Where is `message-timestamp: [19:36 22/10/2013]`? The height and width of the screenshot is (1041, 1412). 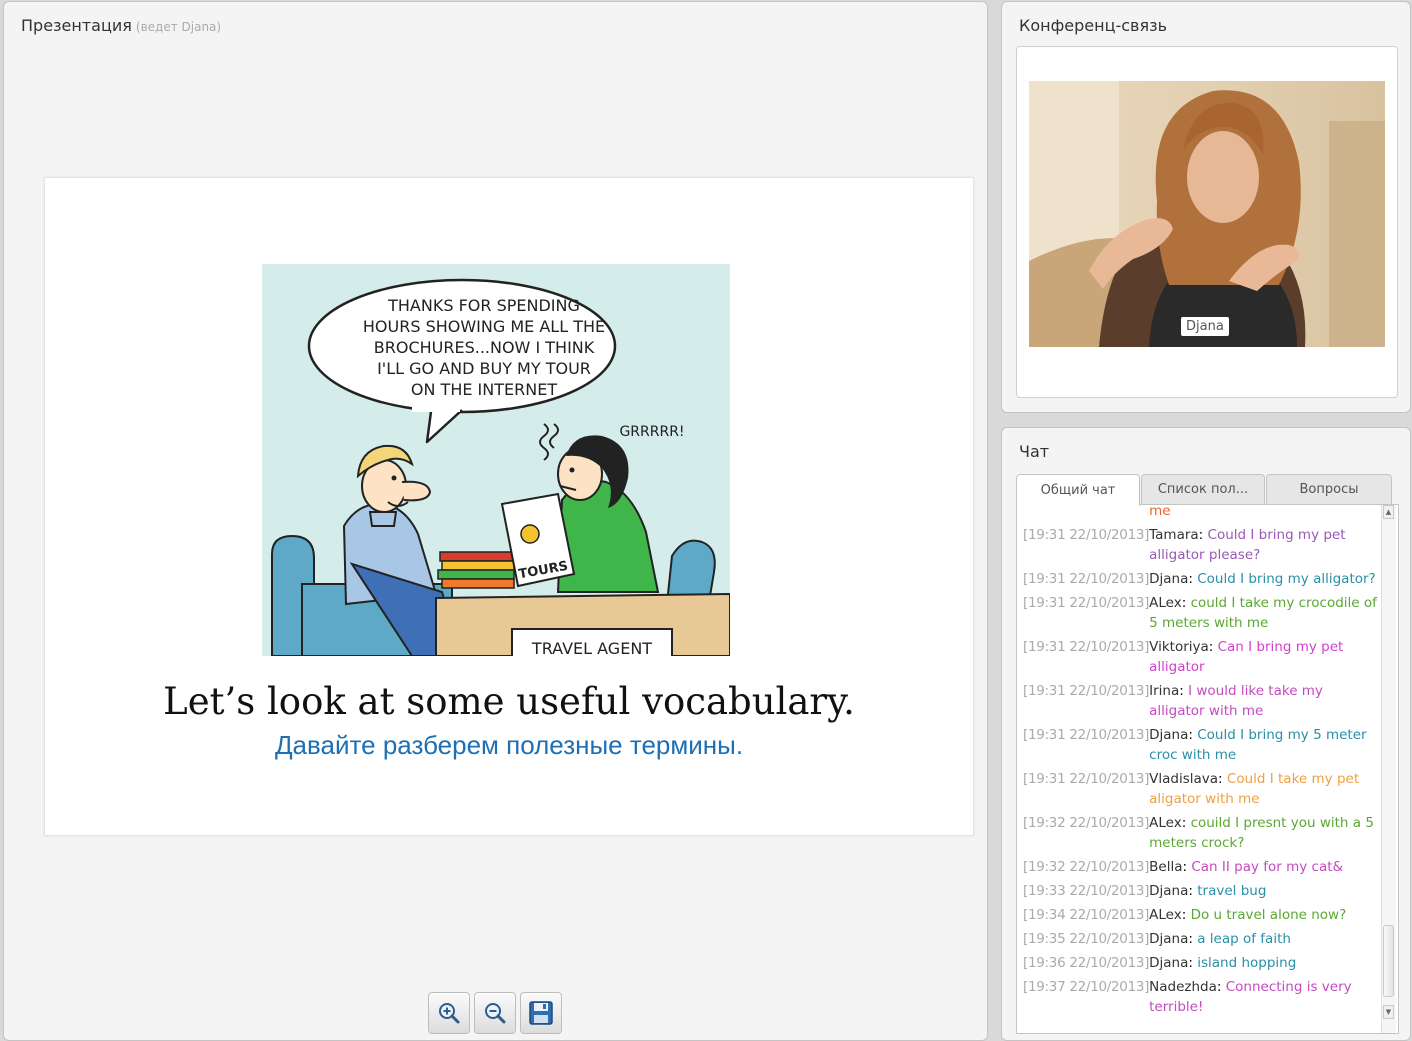
message-timestamp: [19:36 22/10/2013] is located at coordinates (1086, 963).